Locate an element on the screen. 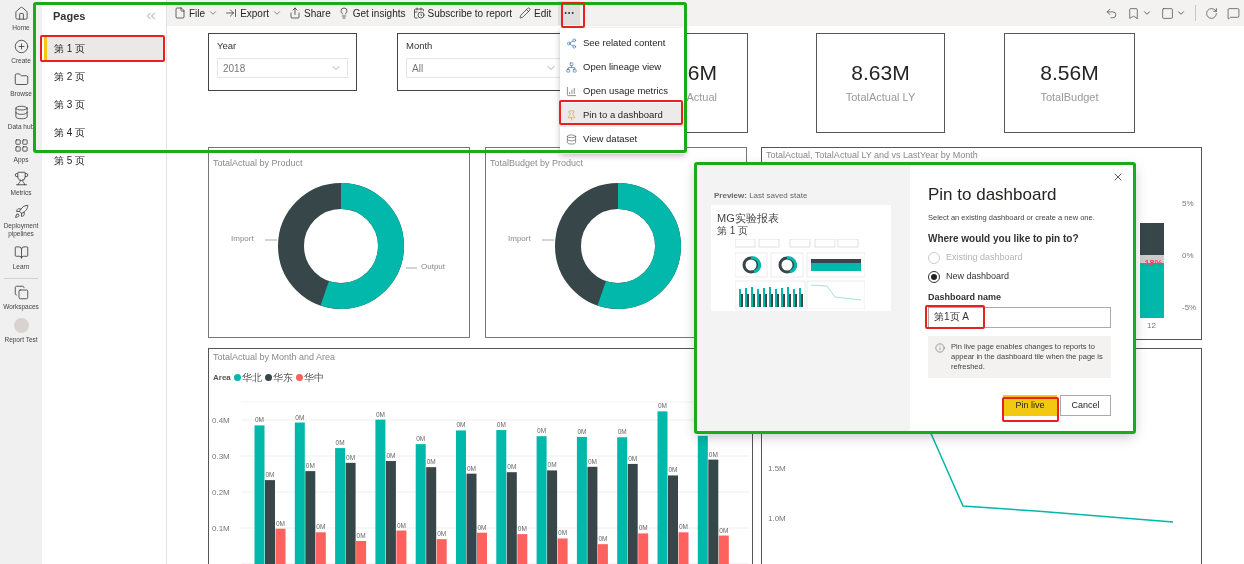  toolbar-button: Edit is located at coordinates (535, 13).